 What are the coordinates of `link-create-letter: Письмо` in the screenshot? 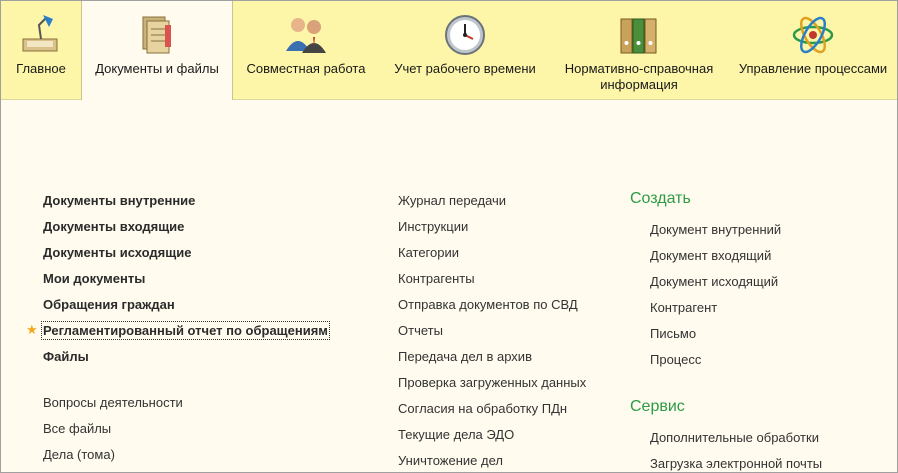 It's located at (673, 333).